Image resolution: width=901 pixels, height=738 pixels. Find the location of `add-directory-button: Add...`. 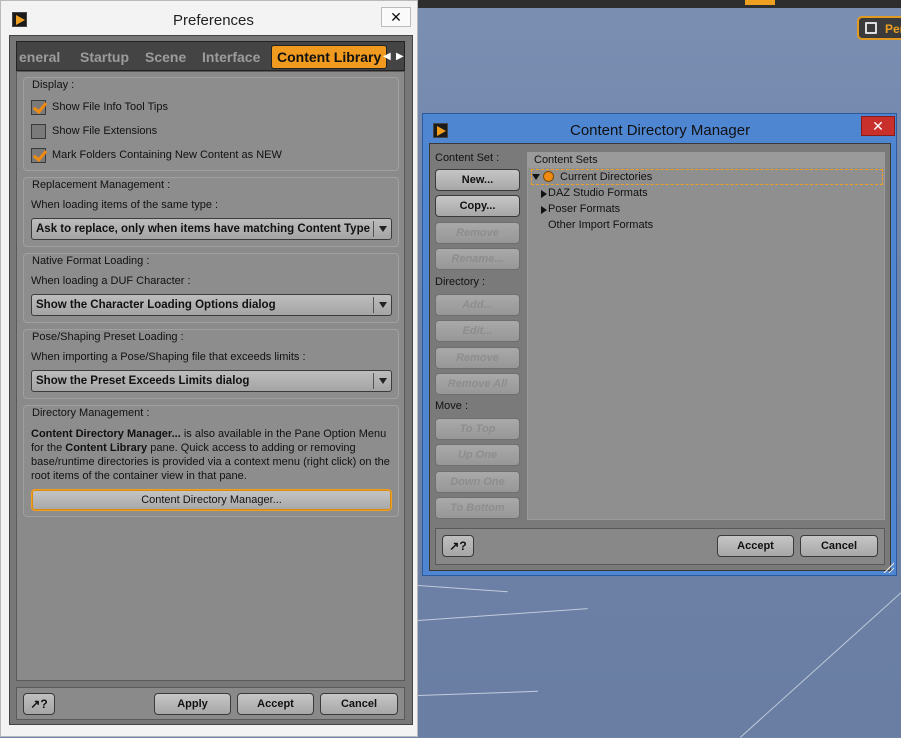

add-directory-button: Add... is located at coordinates (477, 305).